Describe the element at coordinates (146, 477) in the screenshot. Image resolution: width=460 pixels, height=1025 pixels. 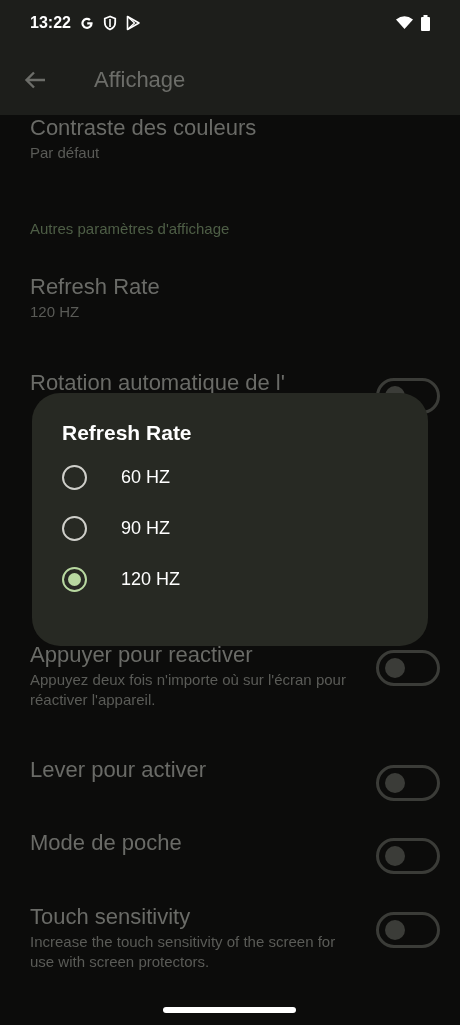
I see `option-label: 60 HZ` at that location.